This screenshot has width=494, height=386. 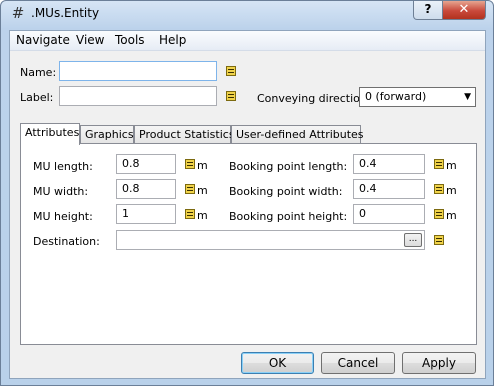 I want to click on menu-view: View, so click(x=90, y=40).